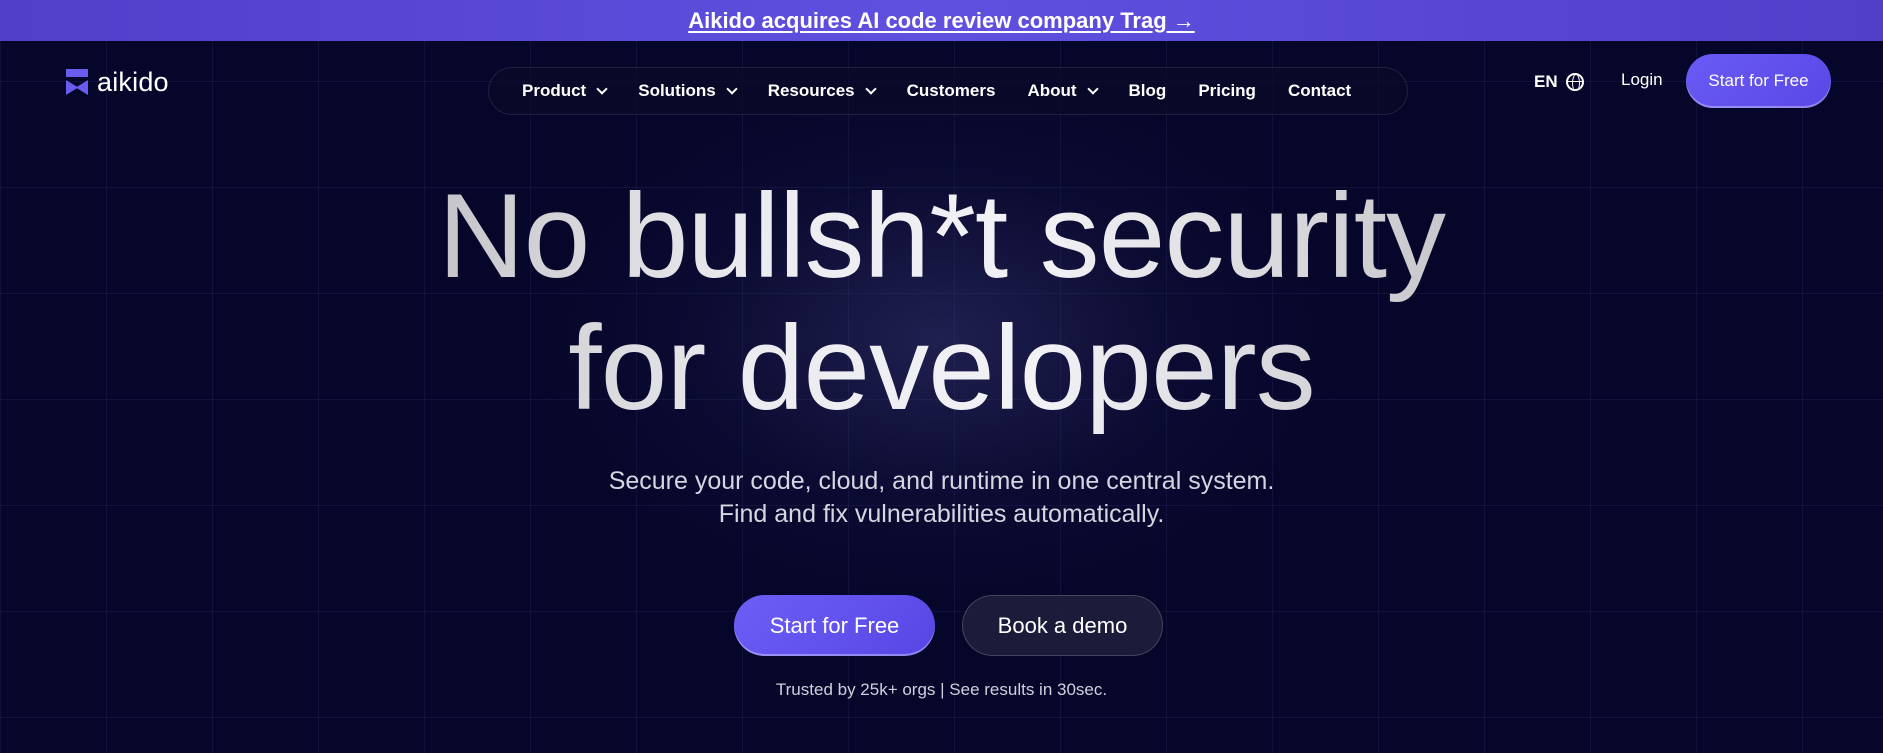 The width and height of the screenshot is (1883, 753). Describe the element at coordinates (1642, 80) in the screenshot. I see `login-link: Login` at that location.